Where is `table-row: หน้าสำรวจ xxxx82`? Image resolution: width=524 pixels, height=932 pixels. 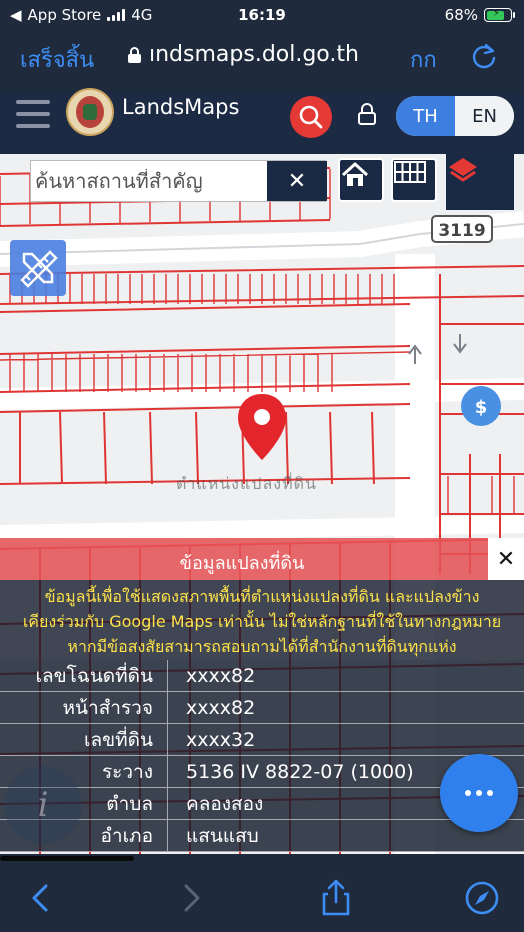
table-row: หน้าสำรวจ xxxx82 is located at coordinates (262, 708).